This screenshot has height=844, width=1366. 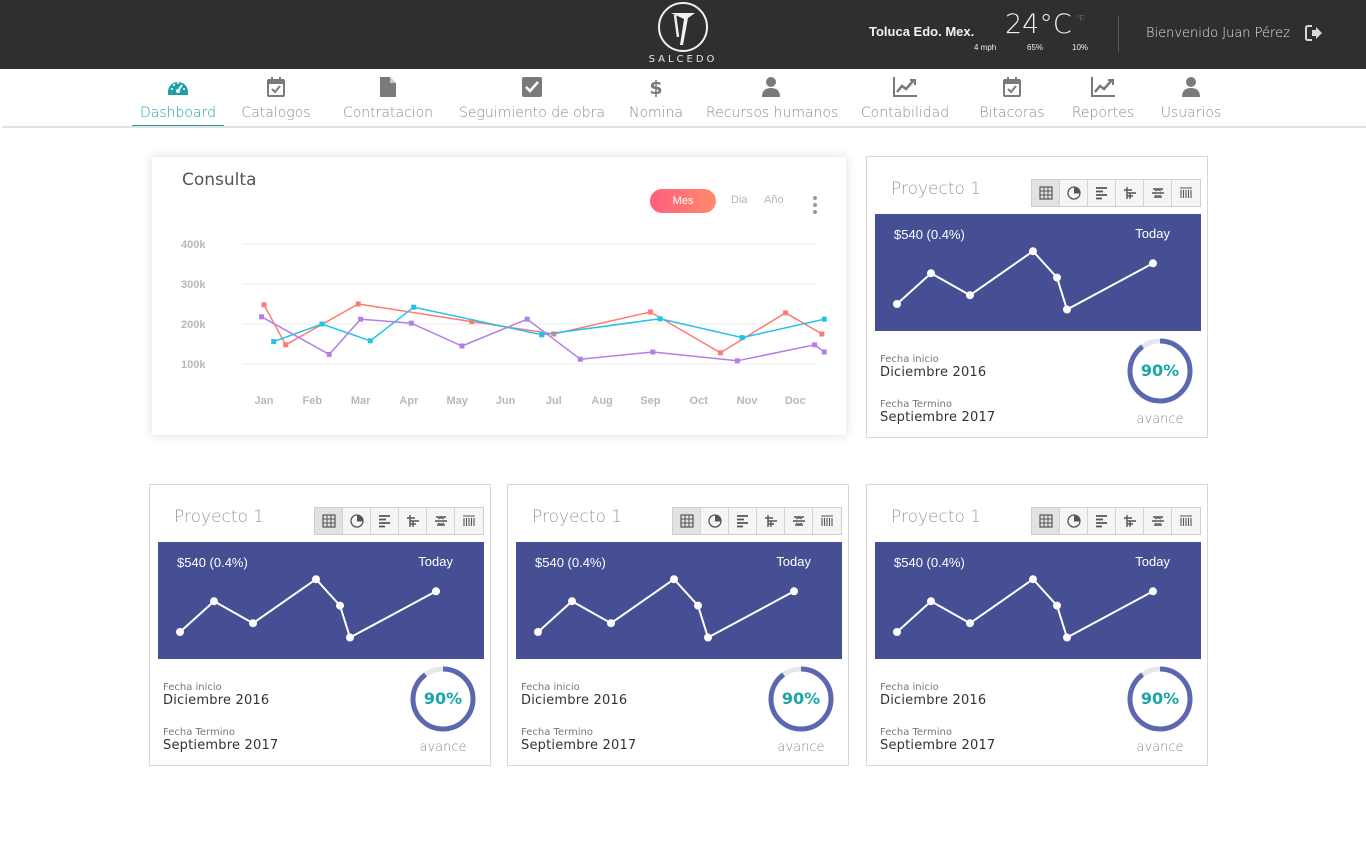 What do you see at coordinates (1080, 18) in the screenshot?
I see `weather-unit-toggle: °F` at bounding box center [1080, 18].